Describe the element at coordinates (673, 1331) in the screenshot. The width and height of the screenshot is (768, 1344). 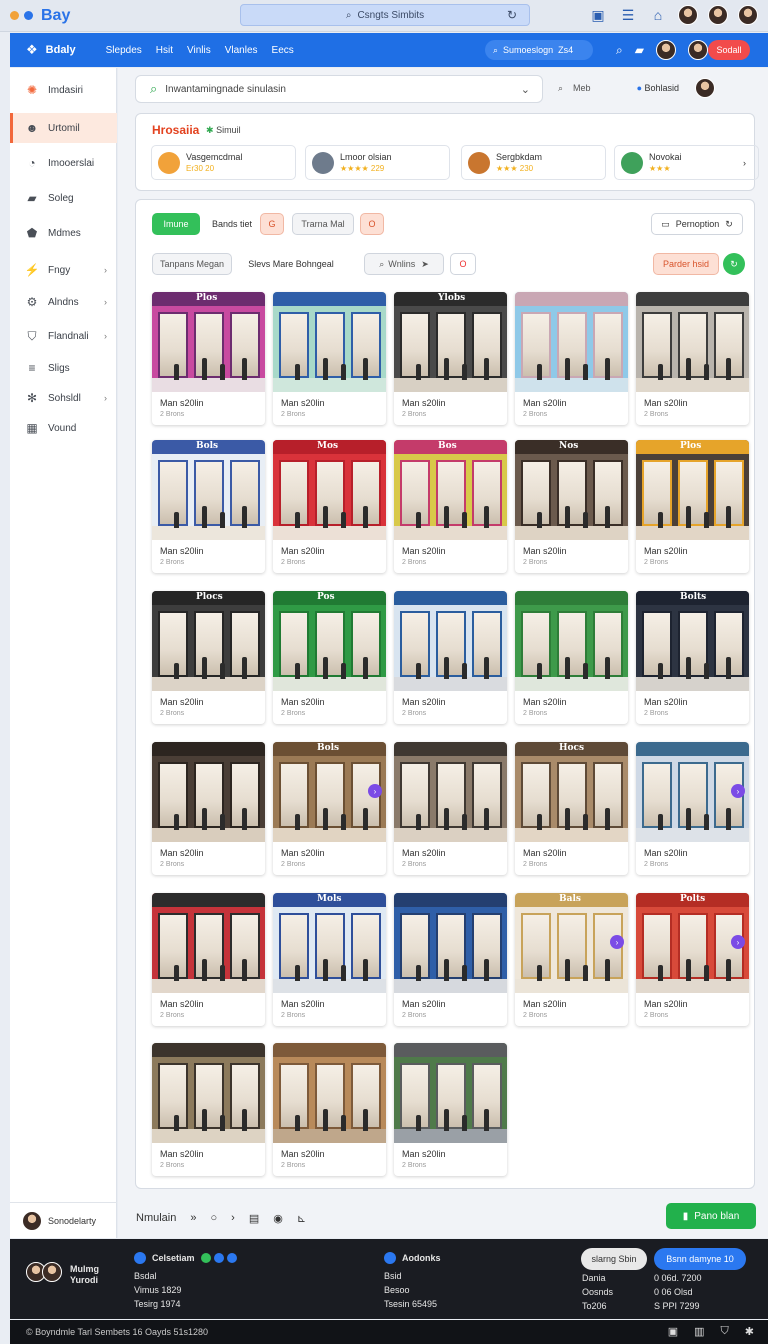
I see `window-icon: ▣` at that location.